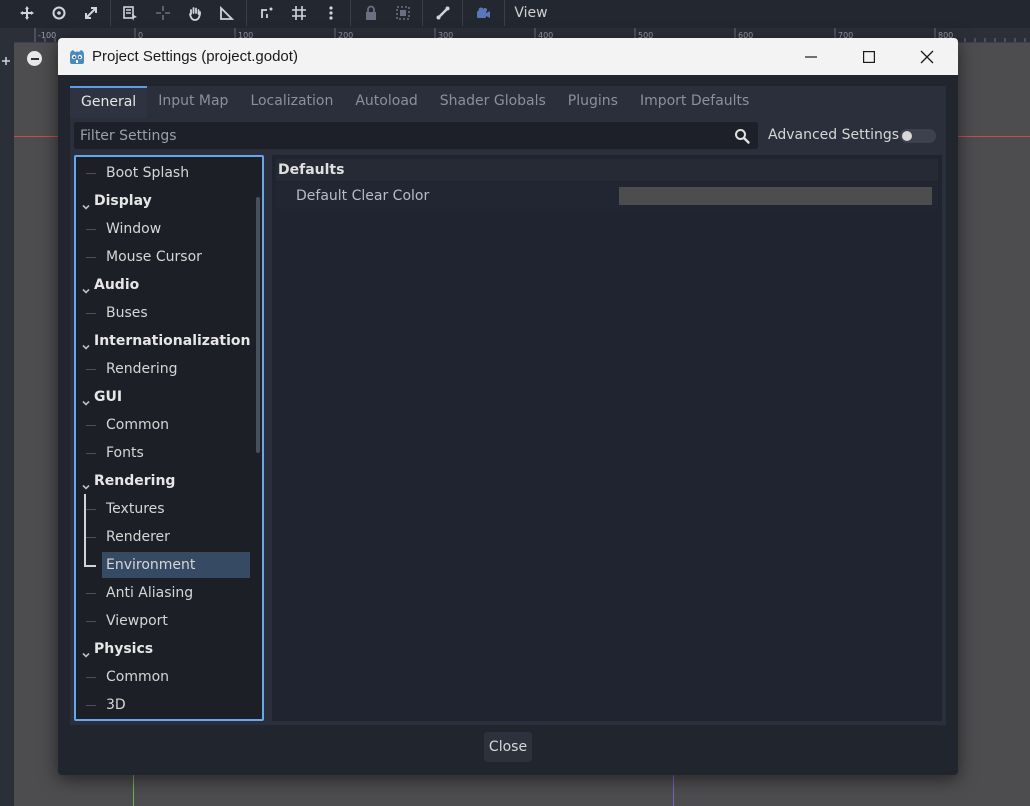 This screenshot has width=1030, height=806. What do you see at coordinates (267, 13) in the screenshot?
I see `smart-snap-icon` at bounding box center [267, 13].